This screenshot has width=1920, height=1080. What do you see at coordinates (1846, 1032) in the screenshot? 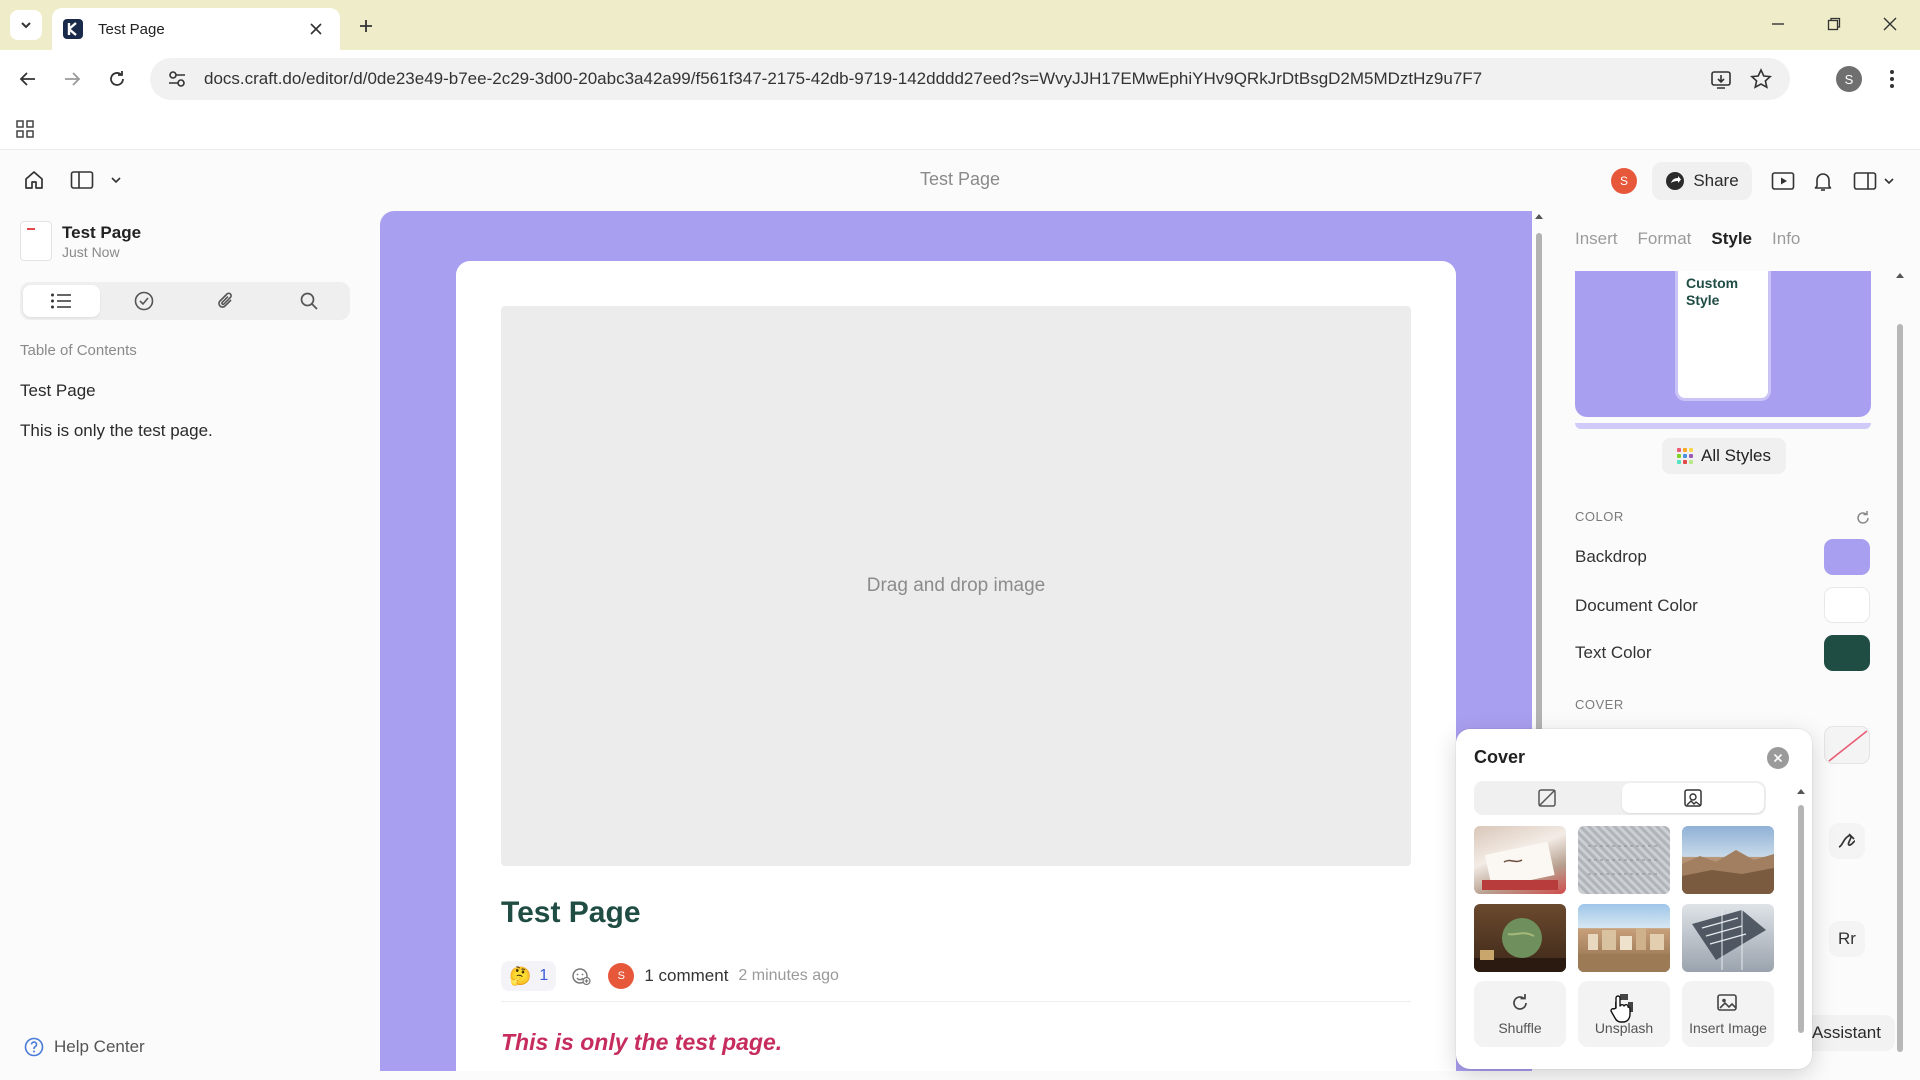
I see `assistant-label: Assistant` at bounding box center [1846, 1032].